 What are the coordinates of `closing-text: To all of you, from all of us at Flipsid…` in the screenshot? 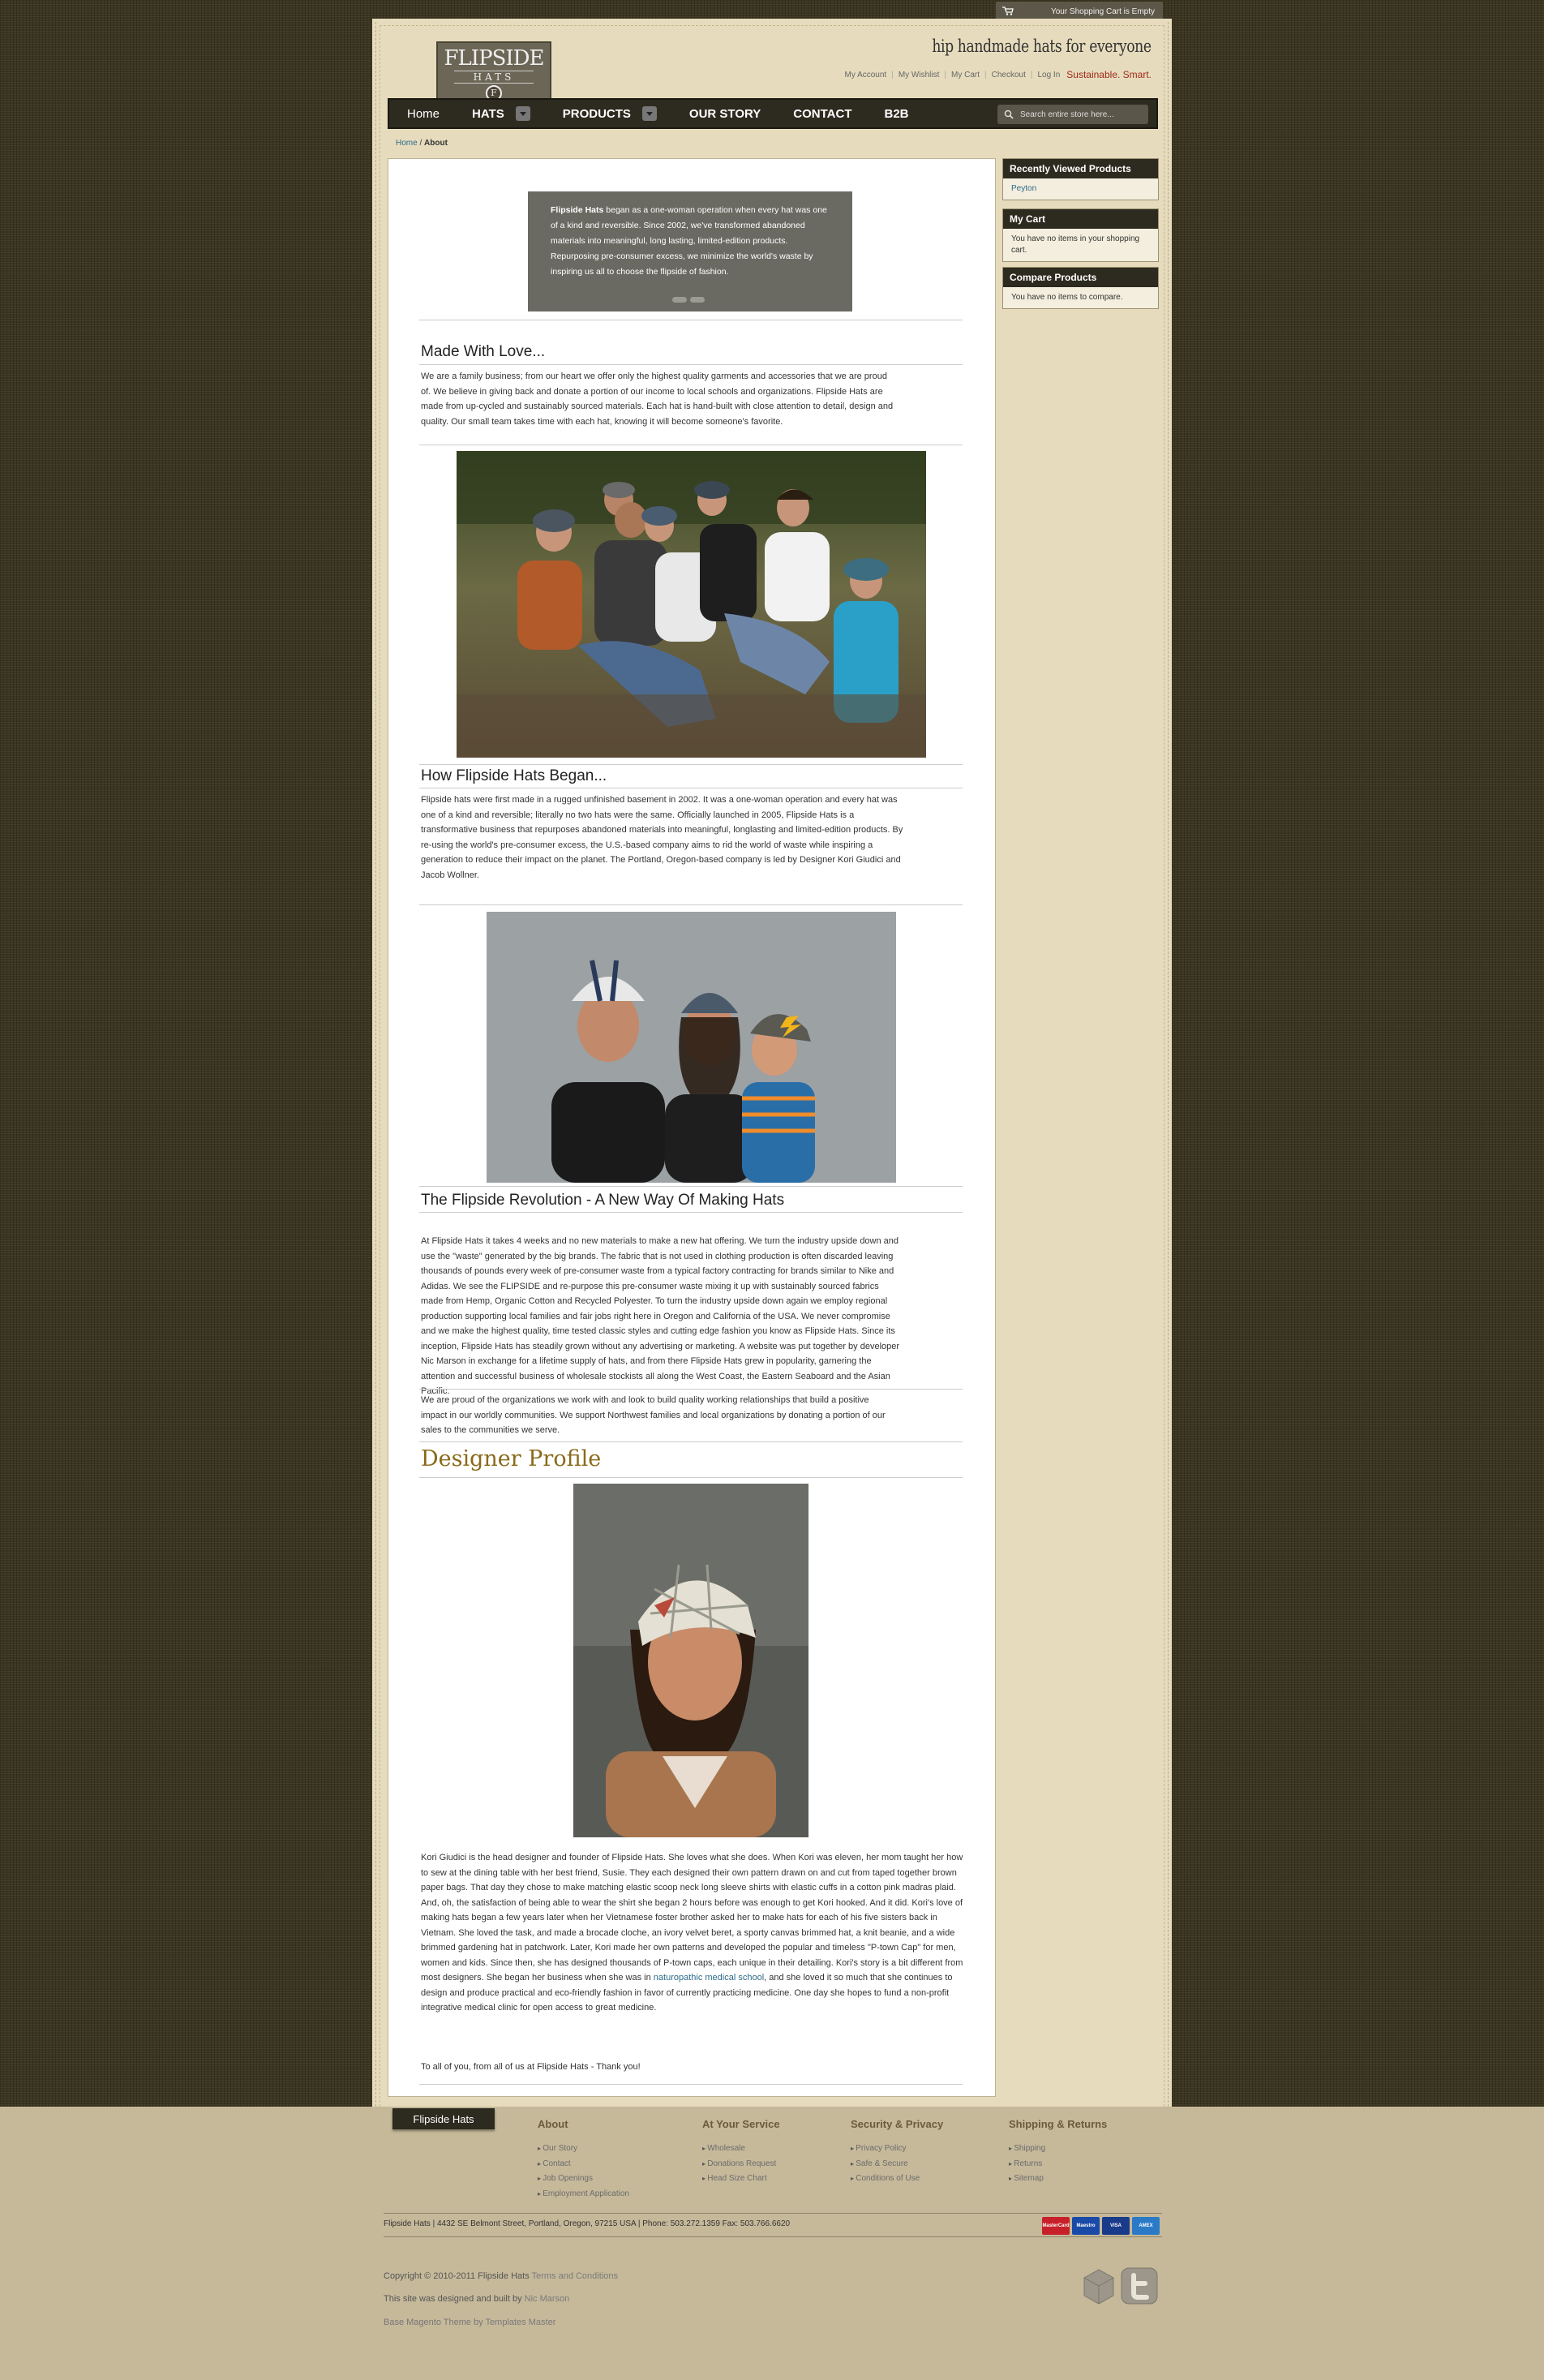 It's located at (531, 2067).